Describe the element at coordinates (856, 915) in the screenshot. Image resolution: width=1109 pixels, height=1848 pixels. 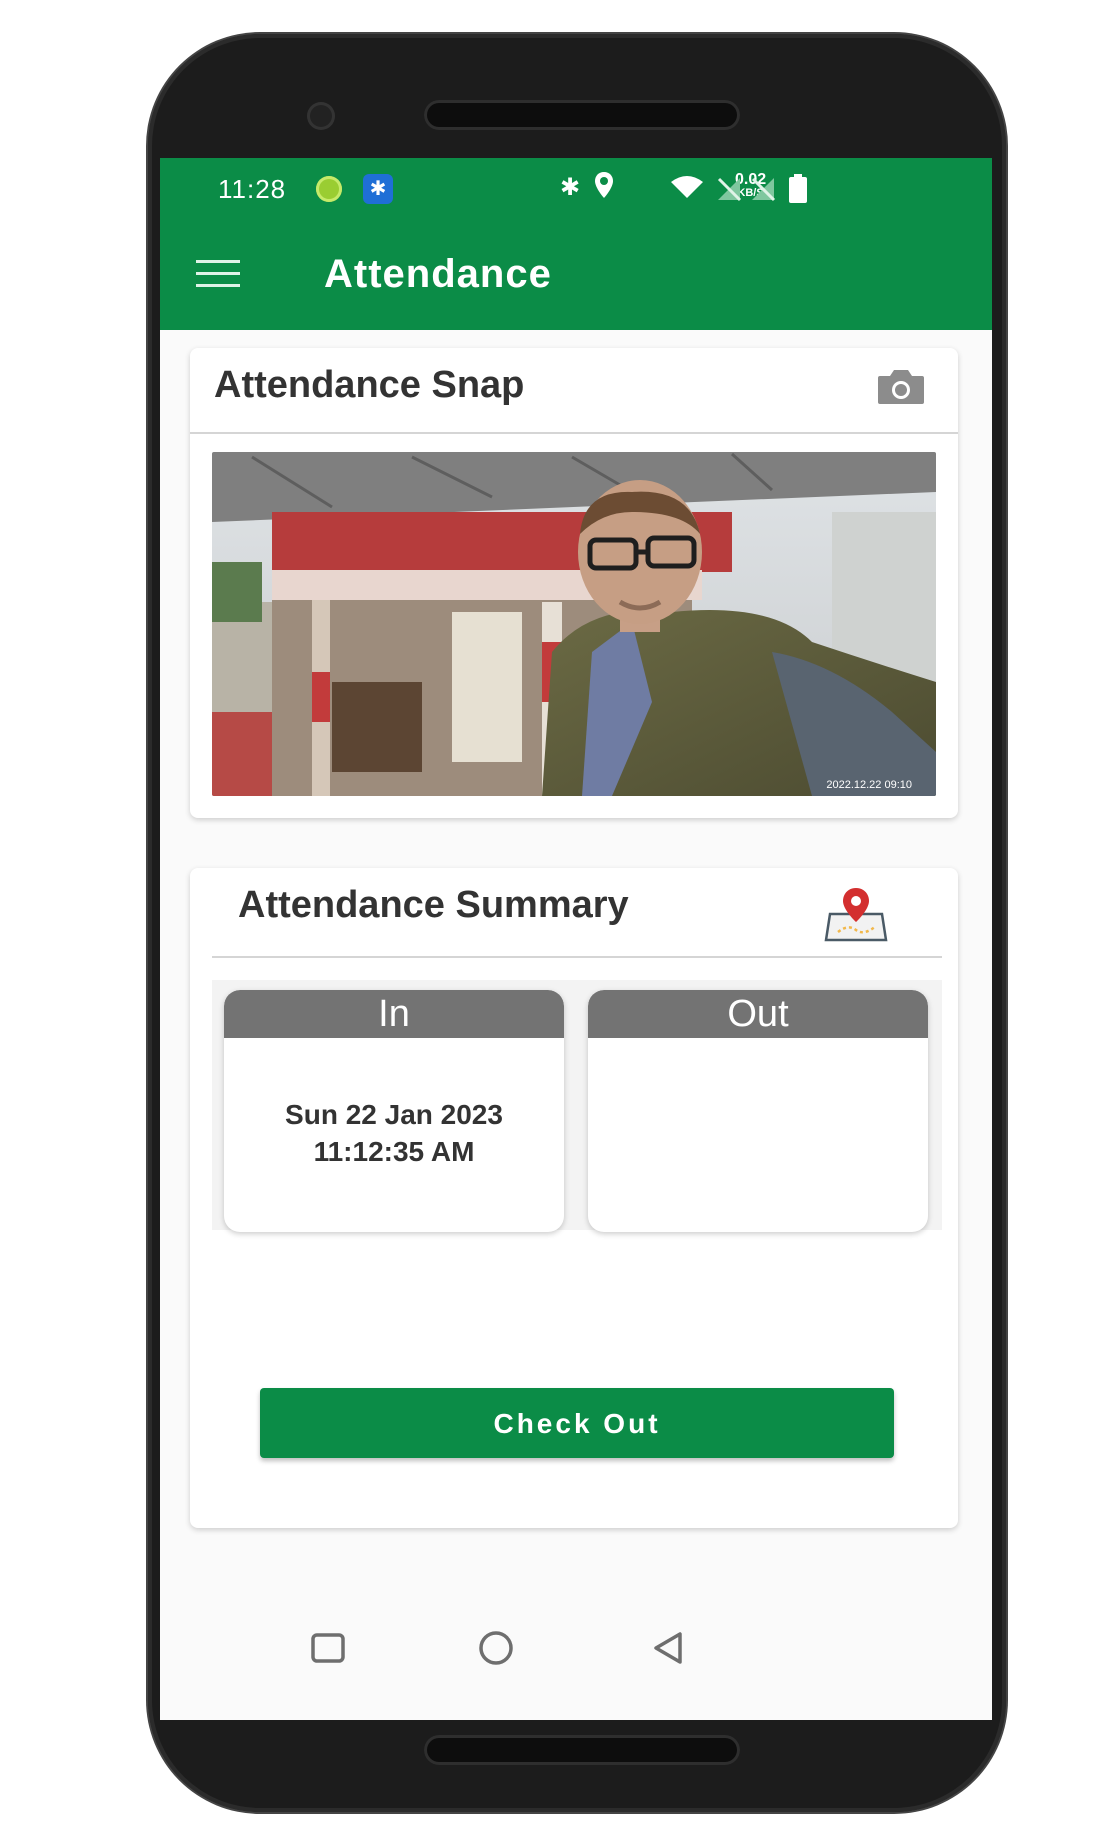
I see `map-pin-icon` at that location.